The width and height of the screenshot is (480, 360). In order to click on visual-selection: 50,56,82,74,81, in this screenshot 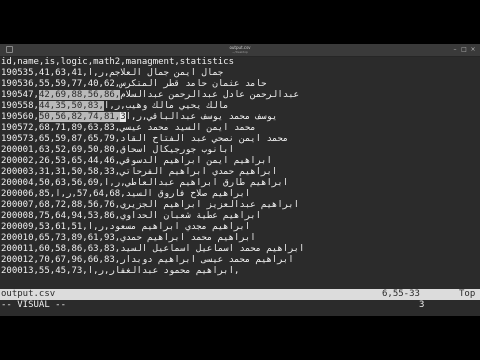, I will do `click(79, 117)`.